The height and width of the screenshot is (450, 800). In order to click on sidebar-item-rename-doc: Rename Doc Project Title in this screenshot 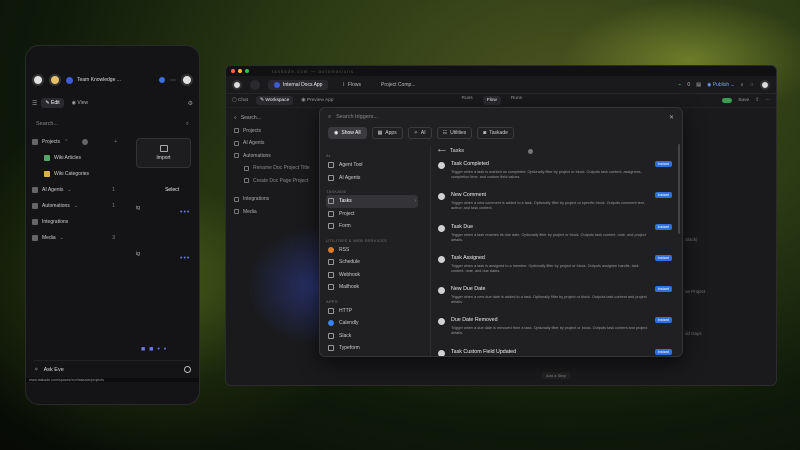, I will do `click(276, 168)`.